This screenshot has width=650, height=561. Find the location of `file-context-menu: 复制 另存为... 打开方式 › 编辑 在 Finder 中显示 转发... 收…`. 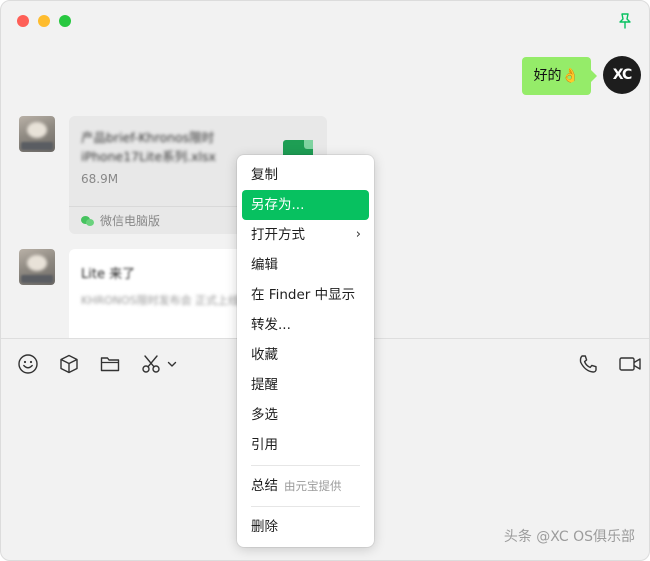

file-context-menu: 复制 另存为... 打开方式 › 编辑 在 Finder 中显示 转发... 收… is located at coordinates (305, 351).